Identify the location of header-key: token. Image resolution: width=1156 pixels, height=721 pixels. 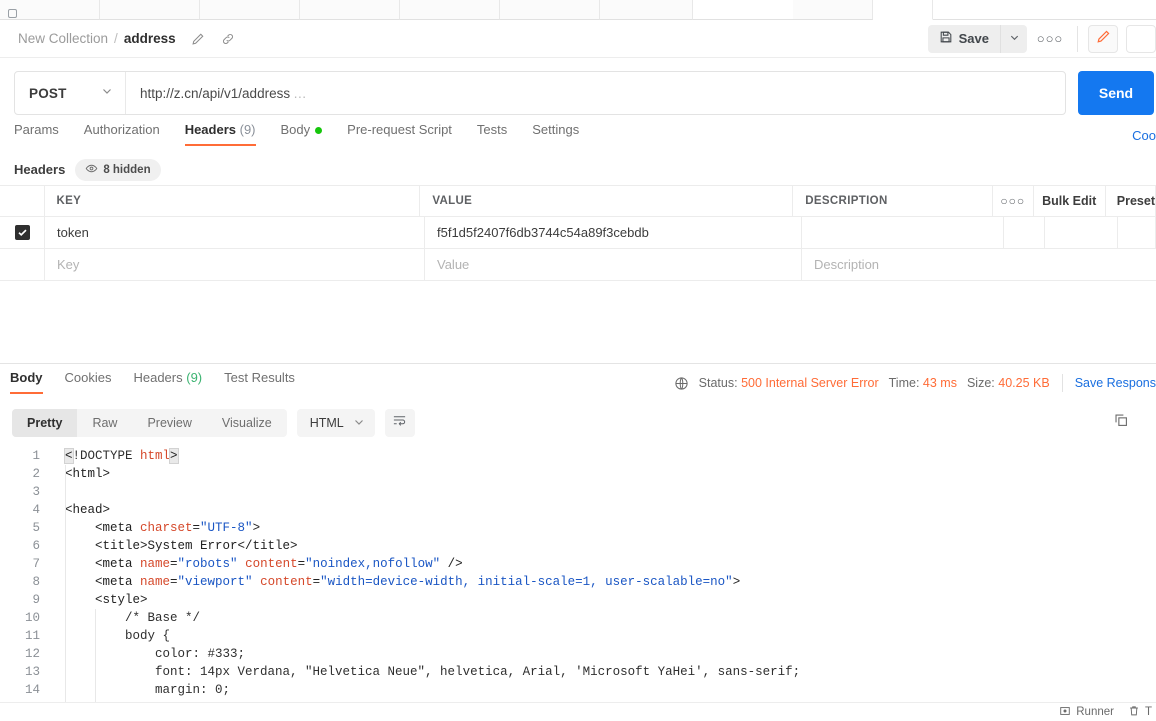
(73, 232).